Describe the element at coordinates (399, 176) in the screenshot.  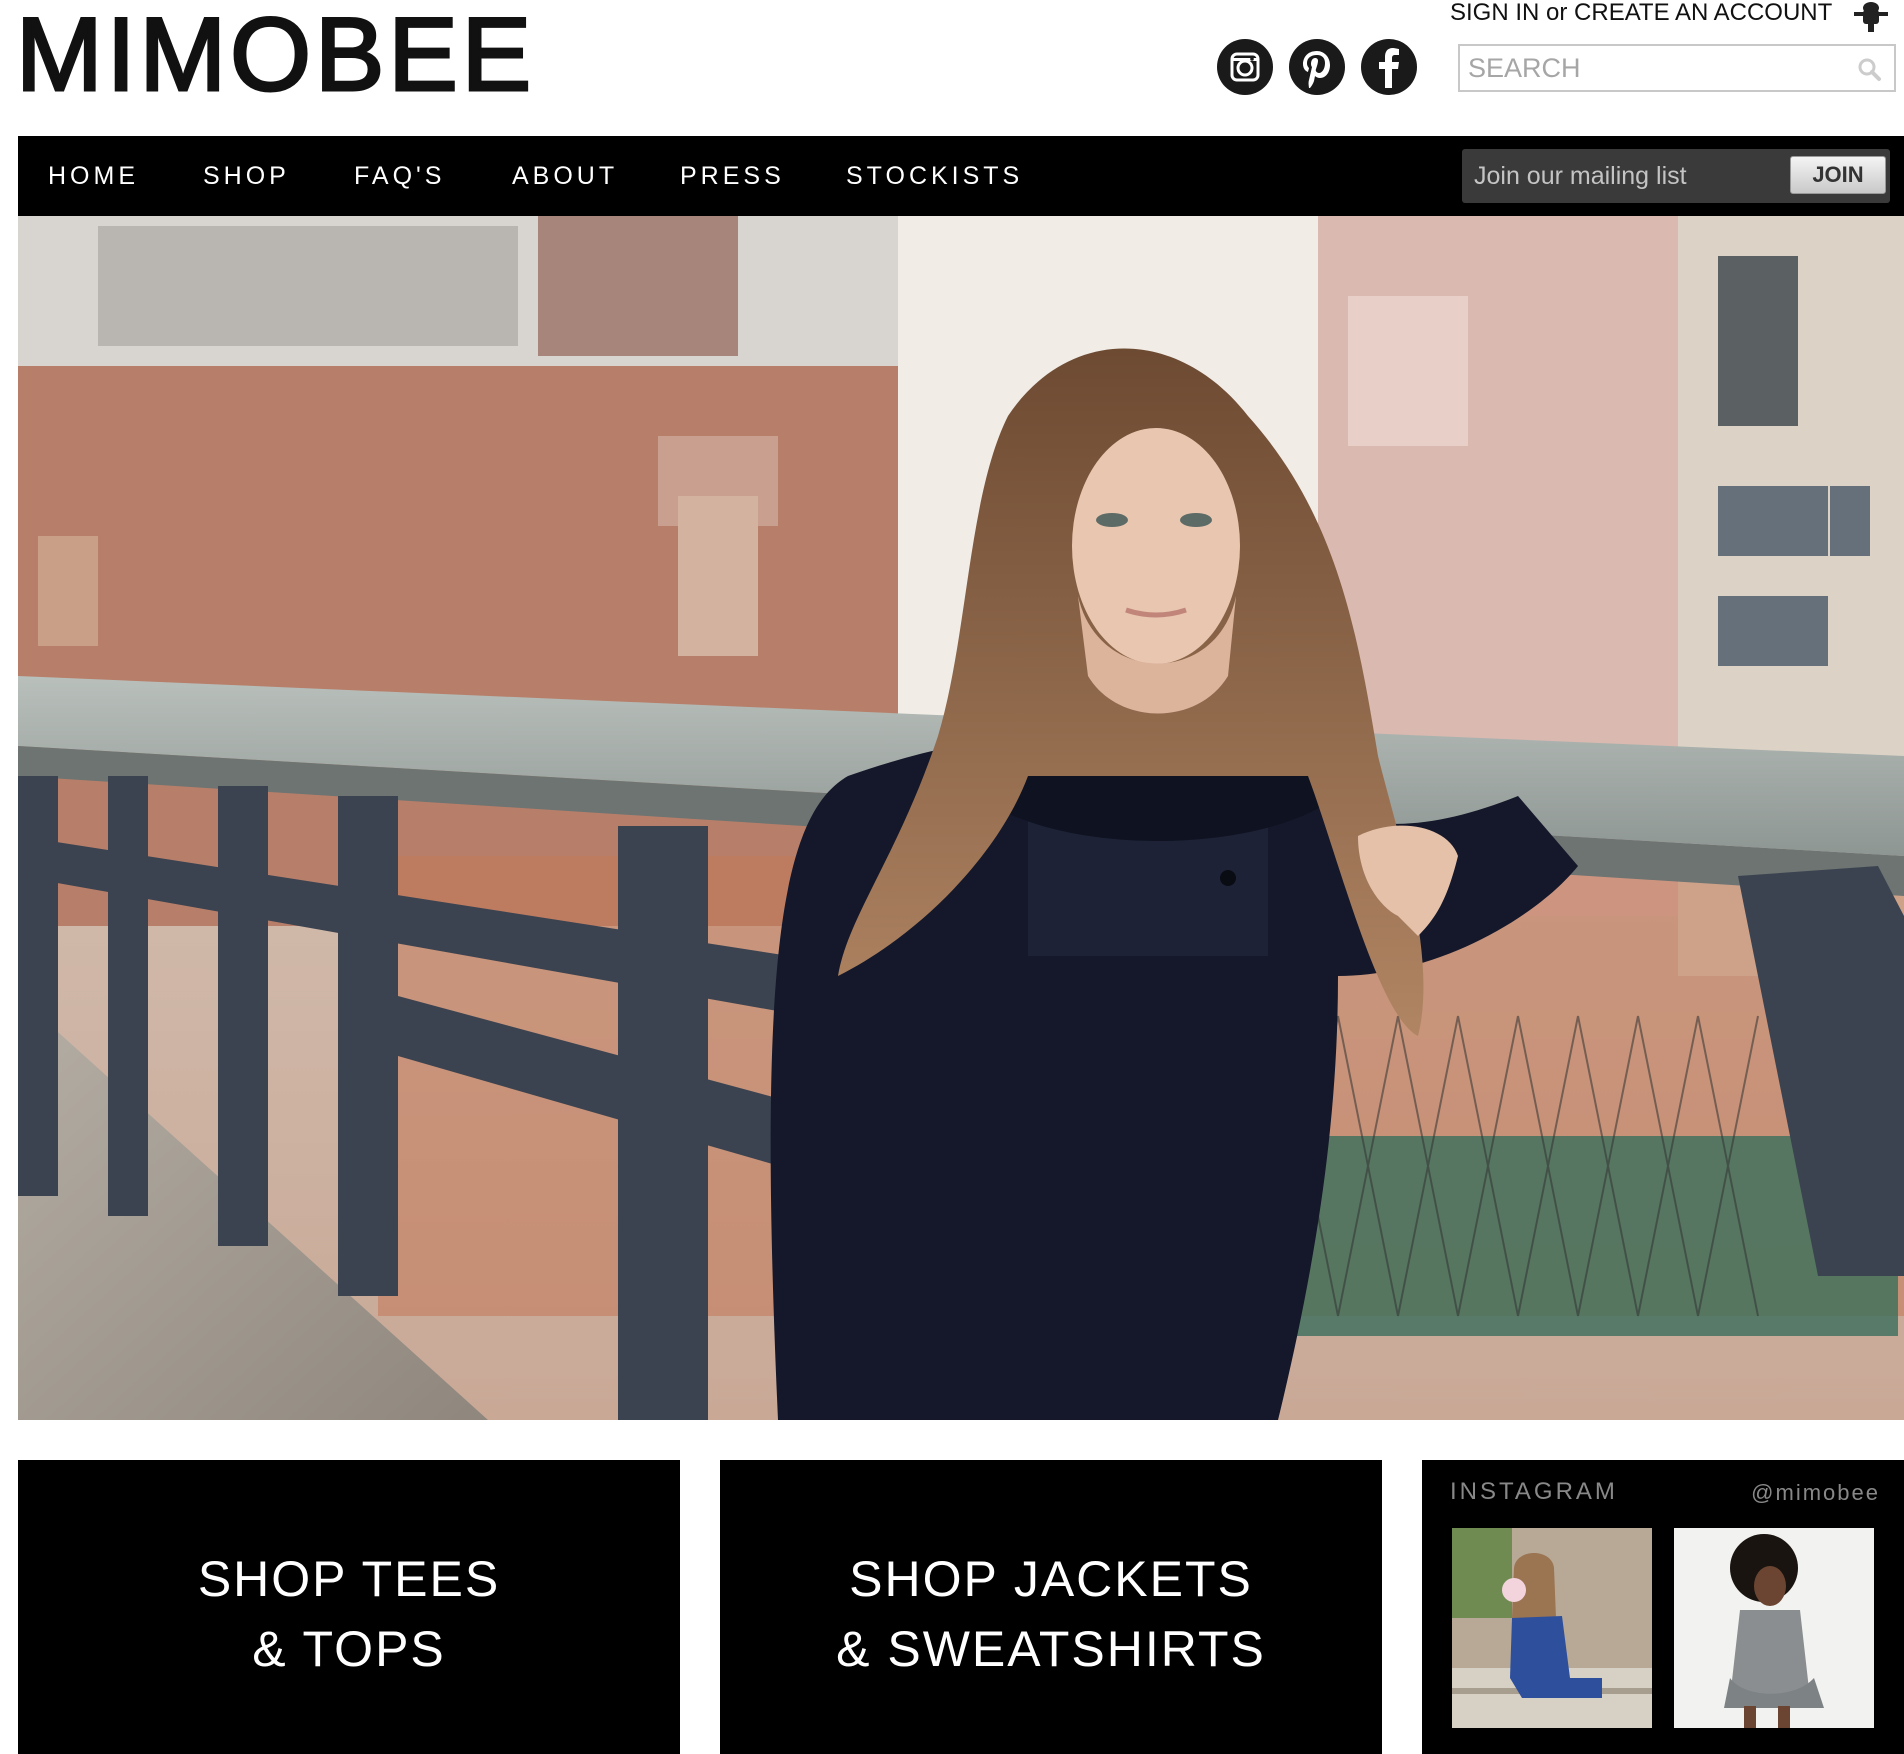
I see `nav-faqs: FAQ'S` at that location.